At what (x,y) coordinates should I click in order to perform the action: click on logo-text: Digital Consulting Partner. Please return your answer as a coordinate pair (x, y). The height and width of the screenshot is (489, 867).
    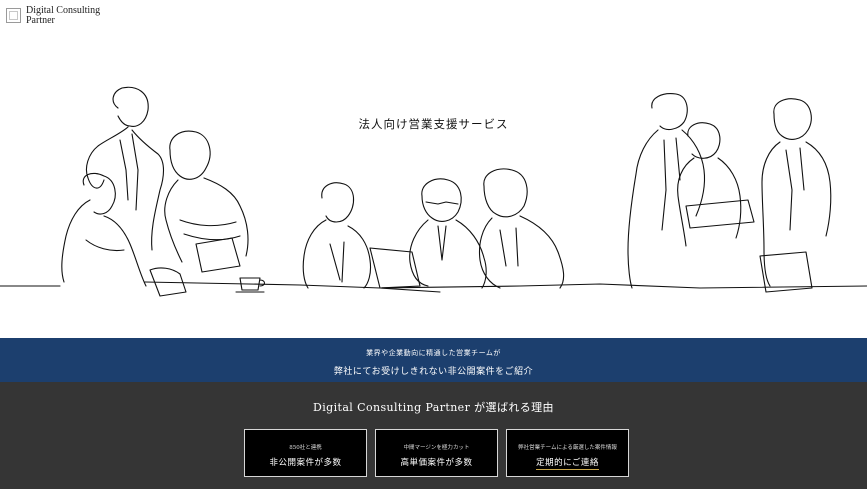
    Looking at the image, I should click on (63, 15).